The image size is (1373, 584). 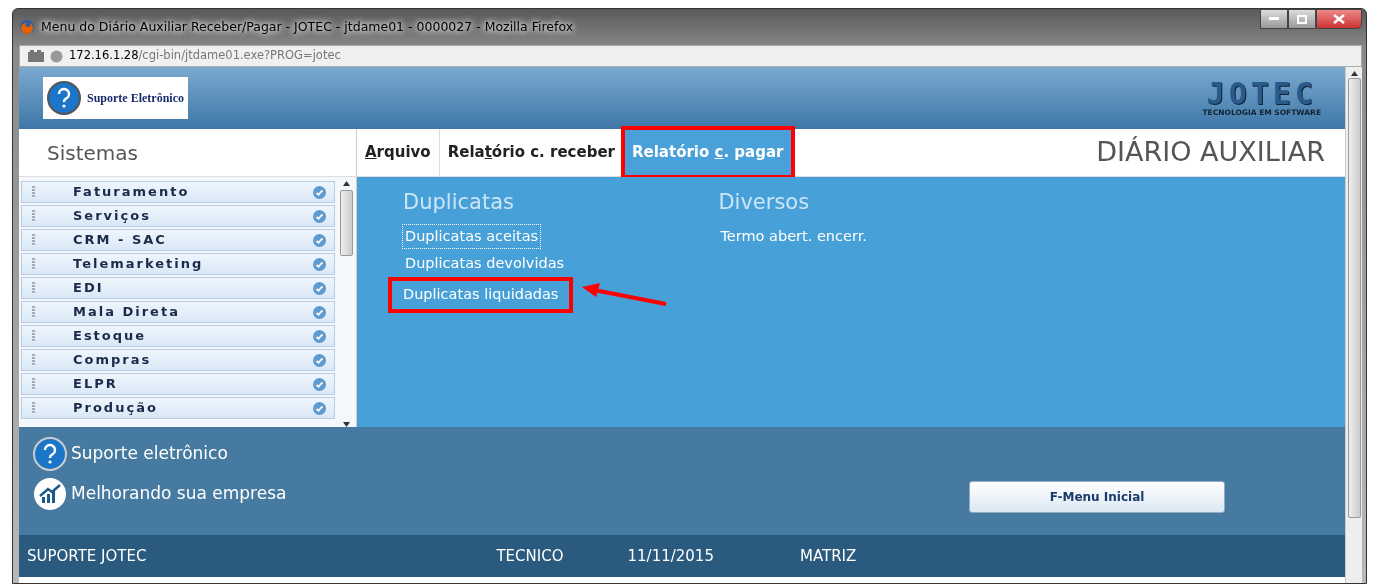 I want to click on sidebar-item: CRM - SAC, so click(x=178, y=240).